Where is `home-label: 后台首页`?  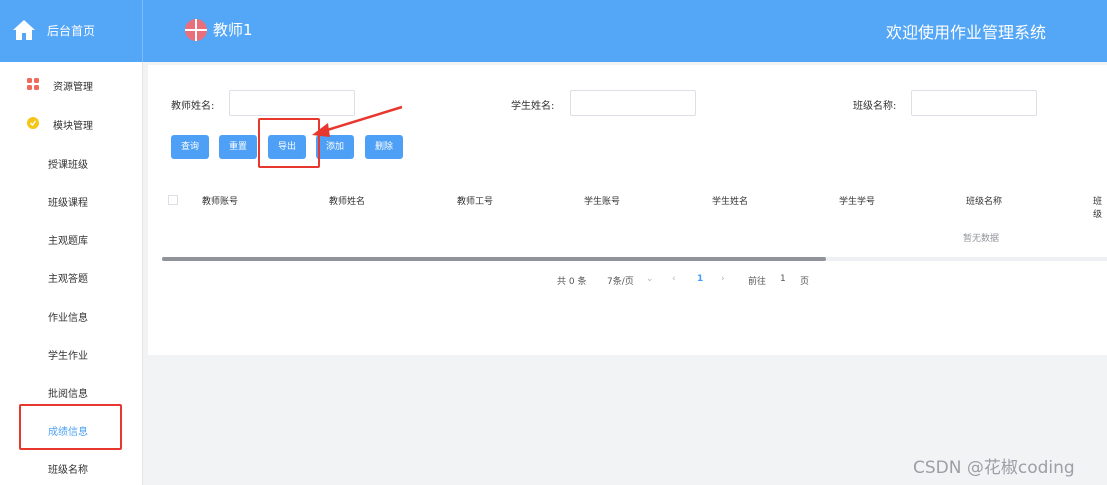 home-label: 后台首页 is located at coordinates (71, 31).